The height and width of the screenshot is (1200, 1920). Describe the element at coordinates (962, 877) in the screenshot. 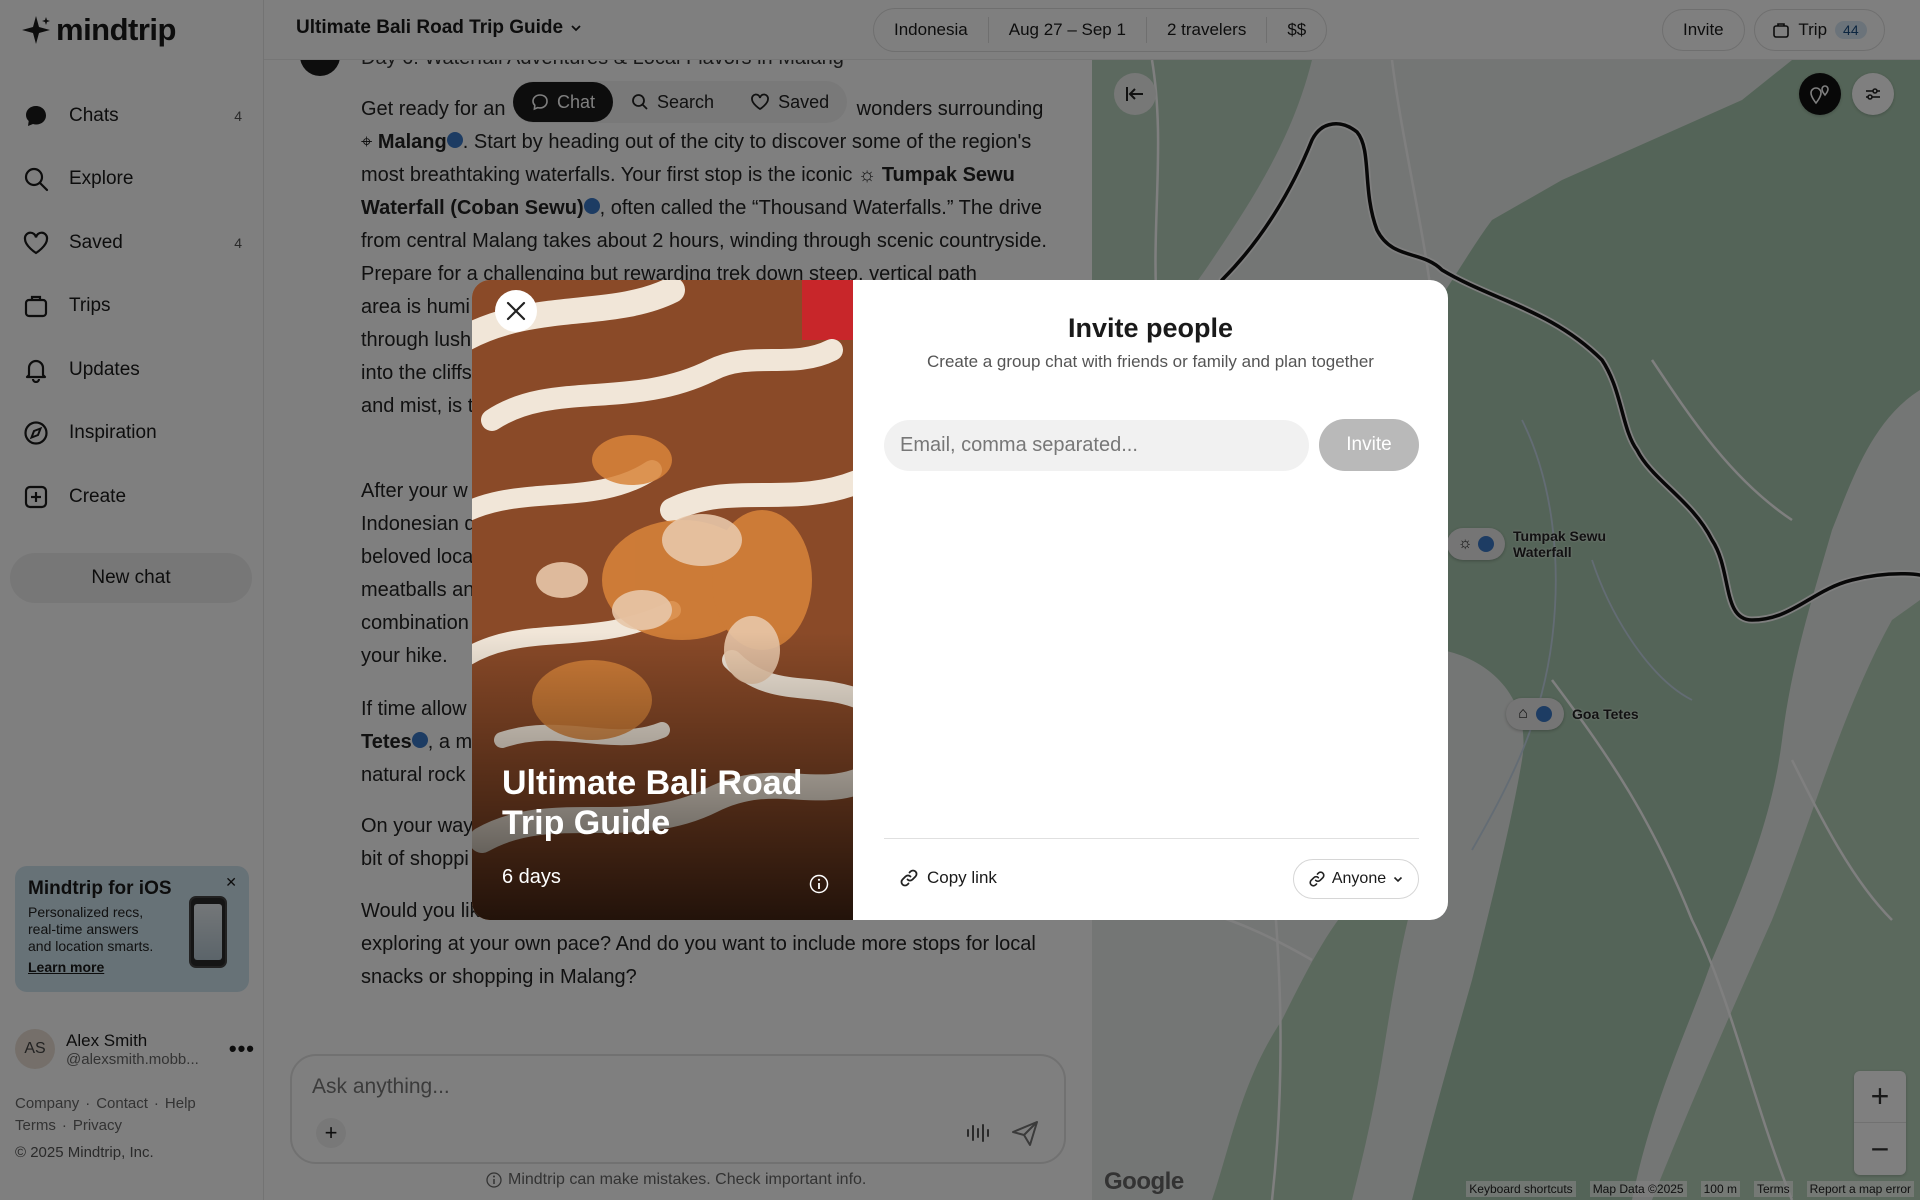

I see `copy-link-label: Copy link` at that location.